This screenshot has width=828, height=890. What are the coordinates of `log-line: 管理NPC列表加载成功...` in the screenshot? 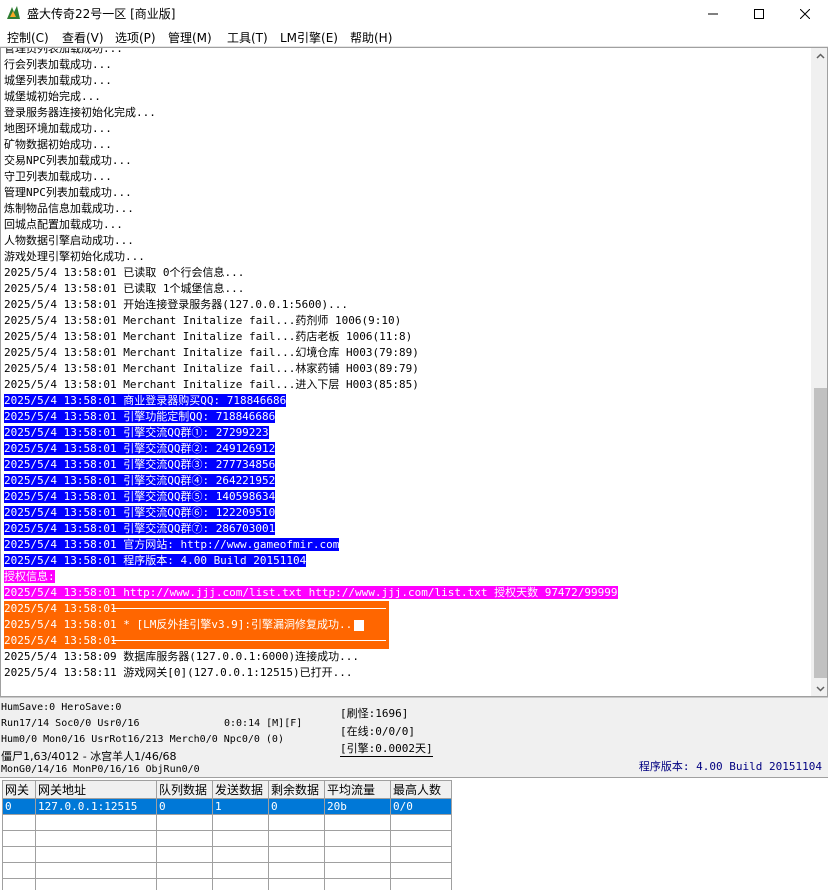 It's located at (68, 192).